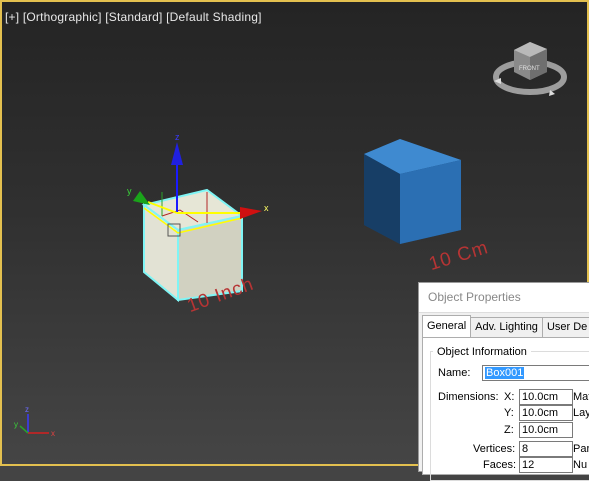 This screenshot has height=481, width=589. I want to click on name-field-value: Box001, so click(505, 373).